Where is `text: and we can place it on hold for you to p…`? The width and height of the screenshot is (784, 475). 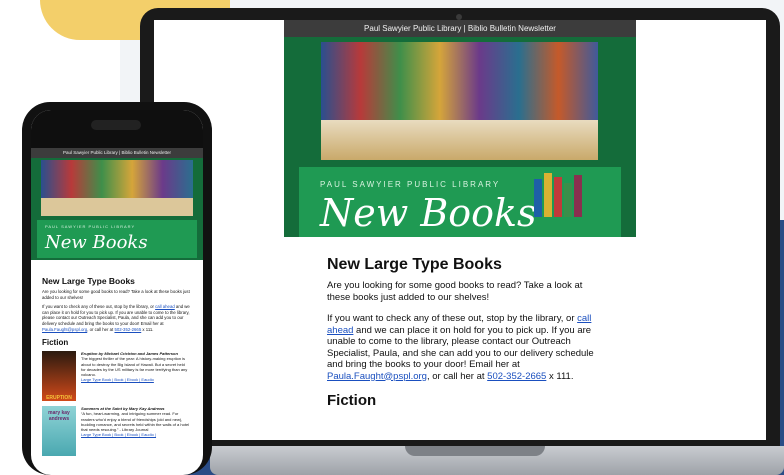 text: and we can place it on hold for you to p… is located at coordinates (460, 347).